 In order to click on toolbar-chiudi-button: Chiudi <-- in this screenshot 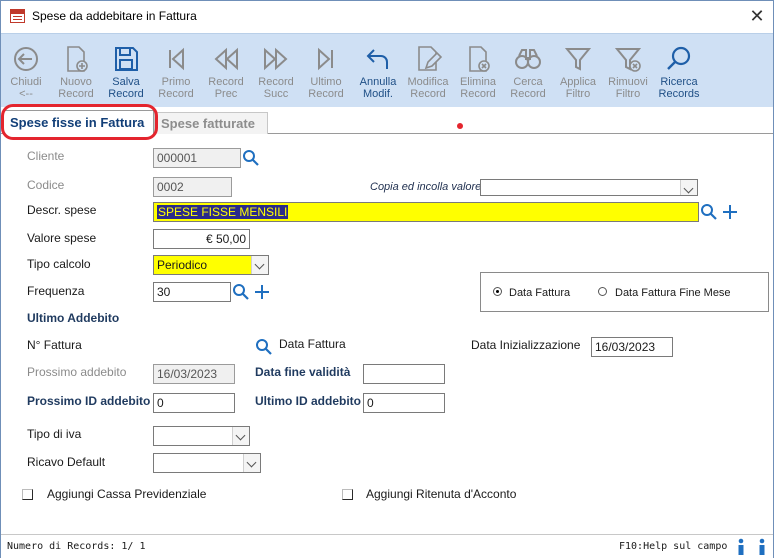, I will do `click(26, 71)`.